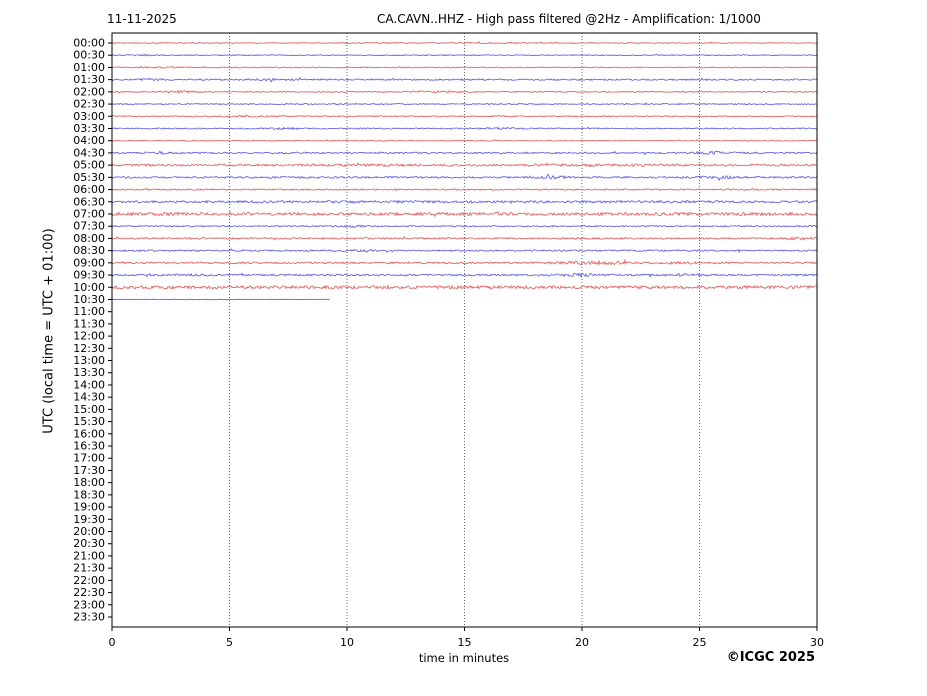 The image size is (927, 696). Describe the element at coordinates (582, 642) in the screenshot. I see `x-tick-label: 20` at that location.